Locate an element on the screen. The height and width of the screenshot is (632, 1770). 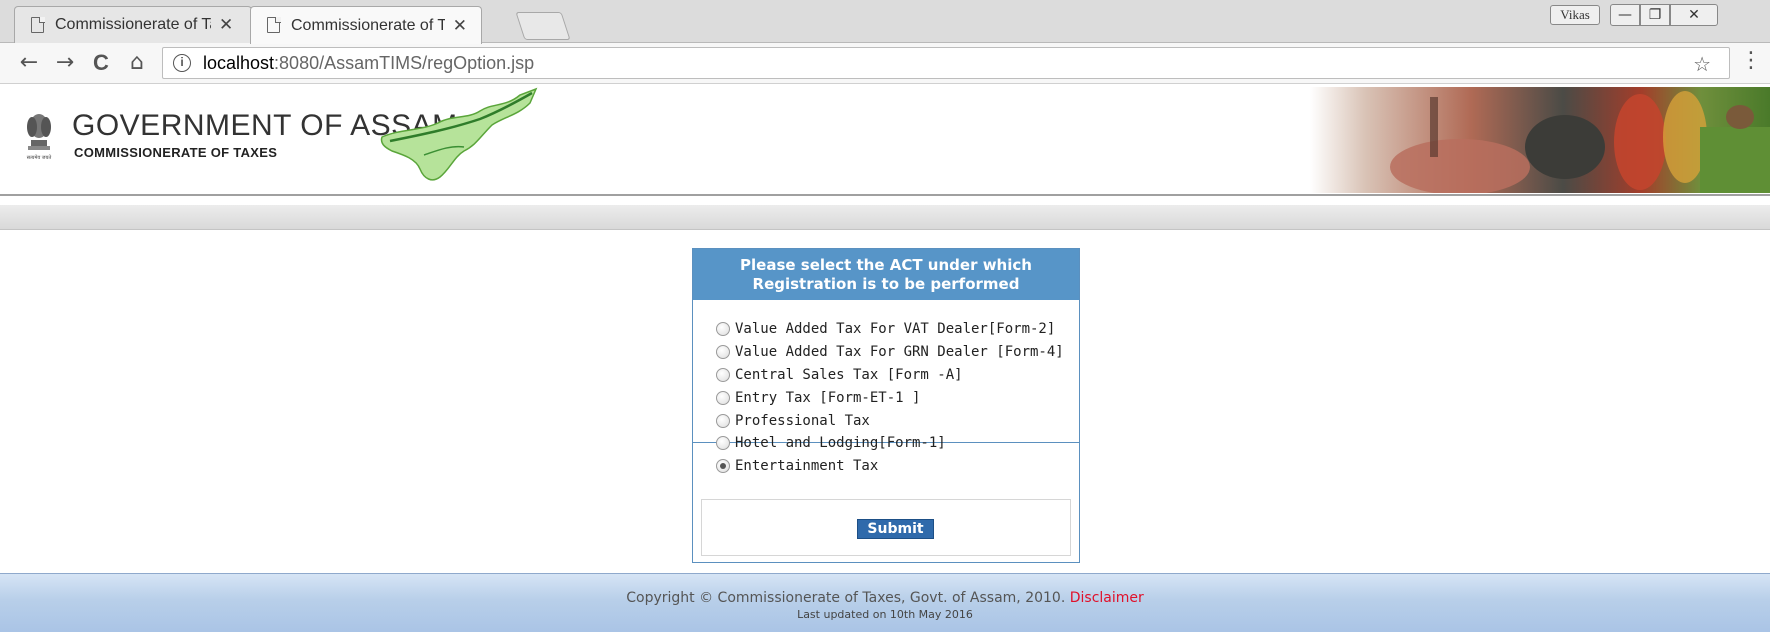
option-grn-dealer: Value Added Tax For GRN Dealer [Form-4] is located at coordinates (897, 352).